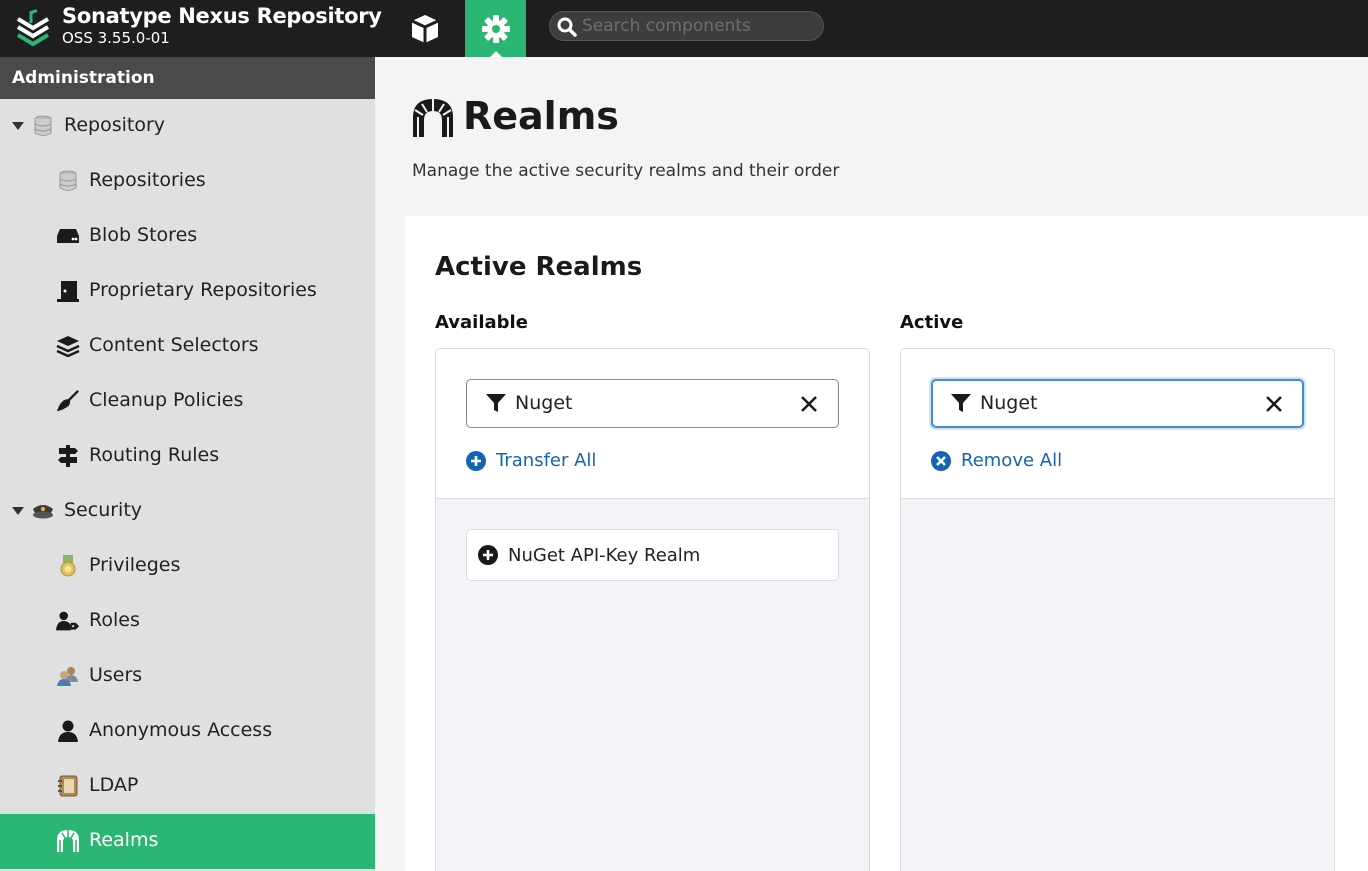 This screenshot has width=1368, height=871. What do you see at coordinates (541, 116) in the screenshot?
I see `page-title: Realms` at bounding box center [541, 116].